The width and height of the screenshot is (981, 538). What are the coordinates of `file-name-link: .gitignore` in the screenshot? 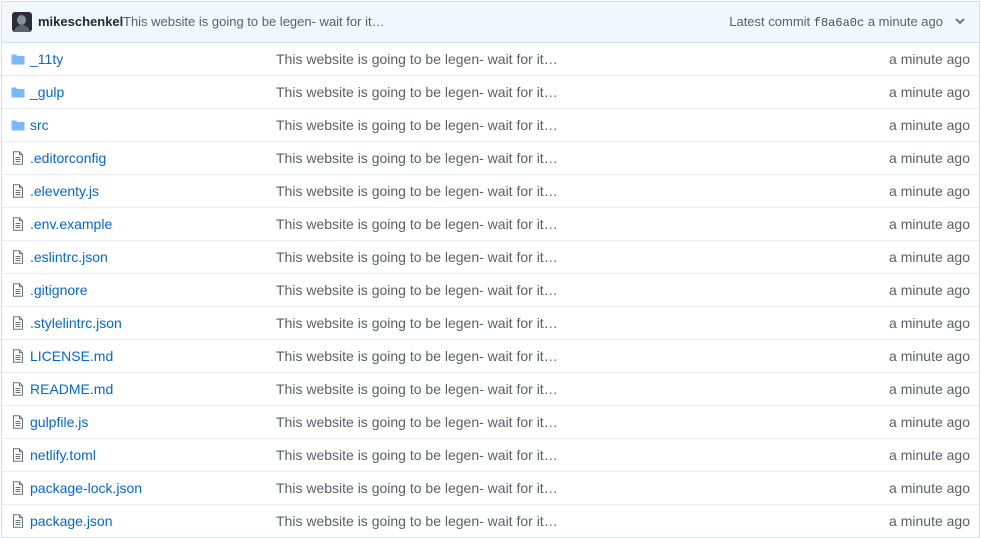 It's located at (59, 290).